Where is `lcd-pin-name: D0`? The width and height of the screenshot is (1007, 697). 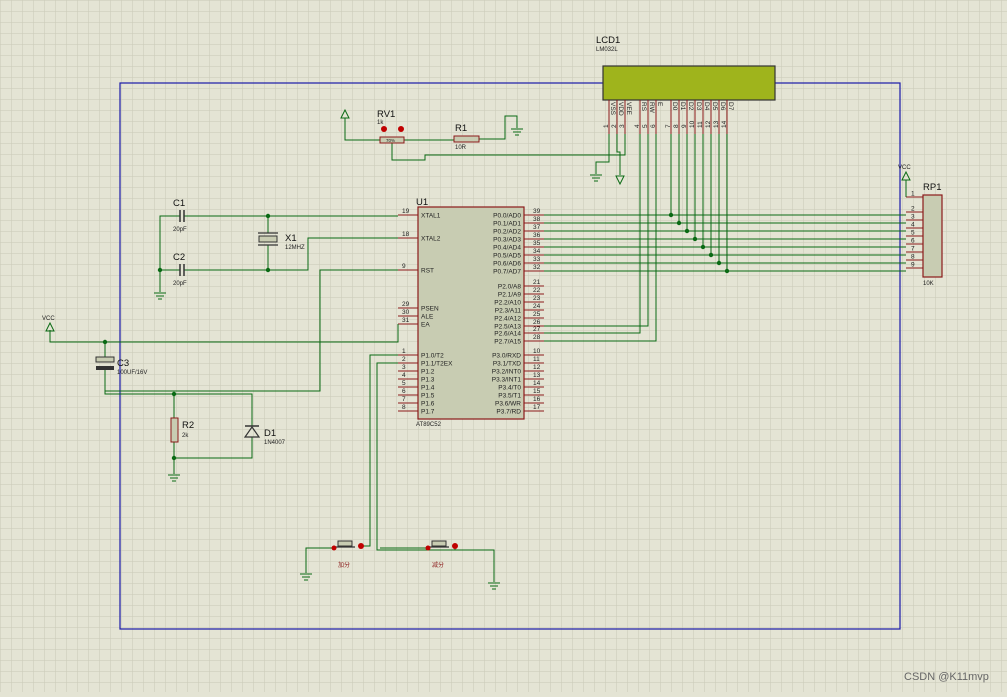 lcd-pin-name: D0 is located at coordinates (674, 106).